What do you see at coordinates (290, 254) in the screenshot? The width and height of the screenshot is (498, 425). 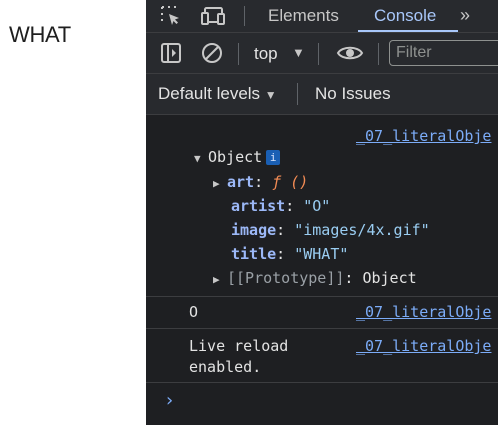 I see `object-property: title: "WHAT"` at bounding box center [290, 254].